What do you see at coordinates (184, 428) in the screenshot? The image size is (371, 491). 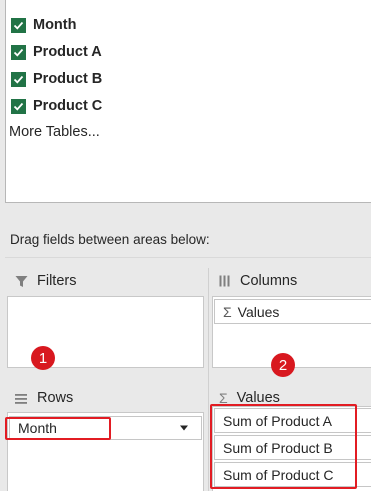 I see `chevron-down-icon` at bounding box center [184, 428].